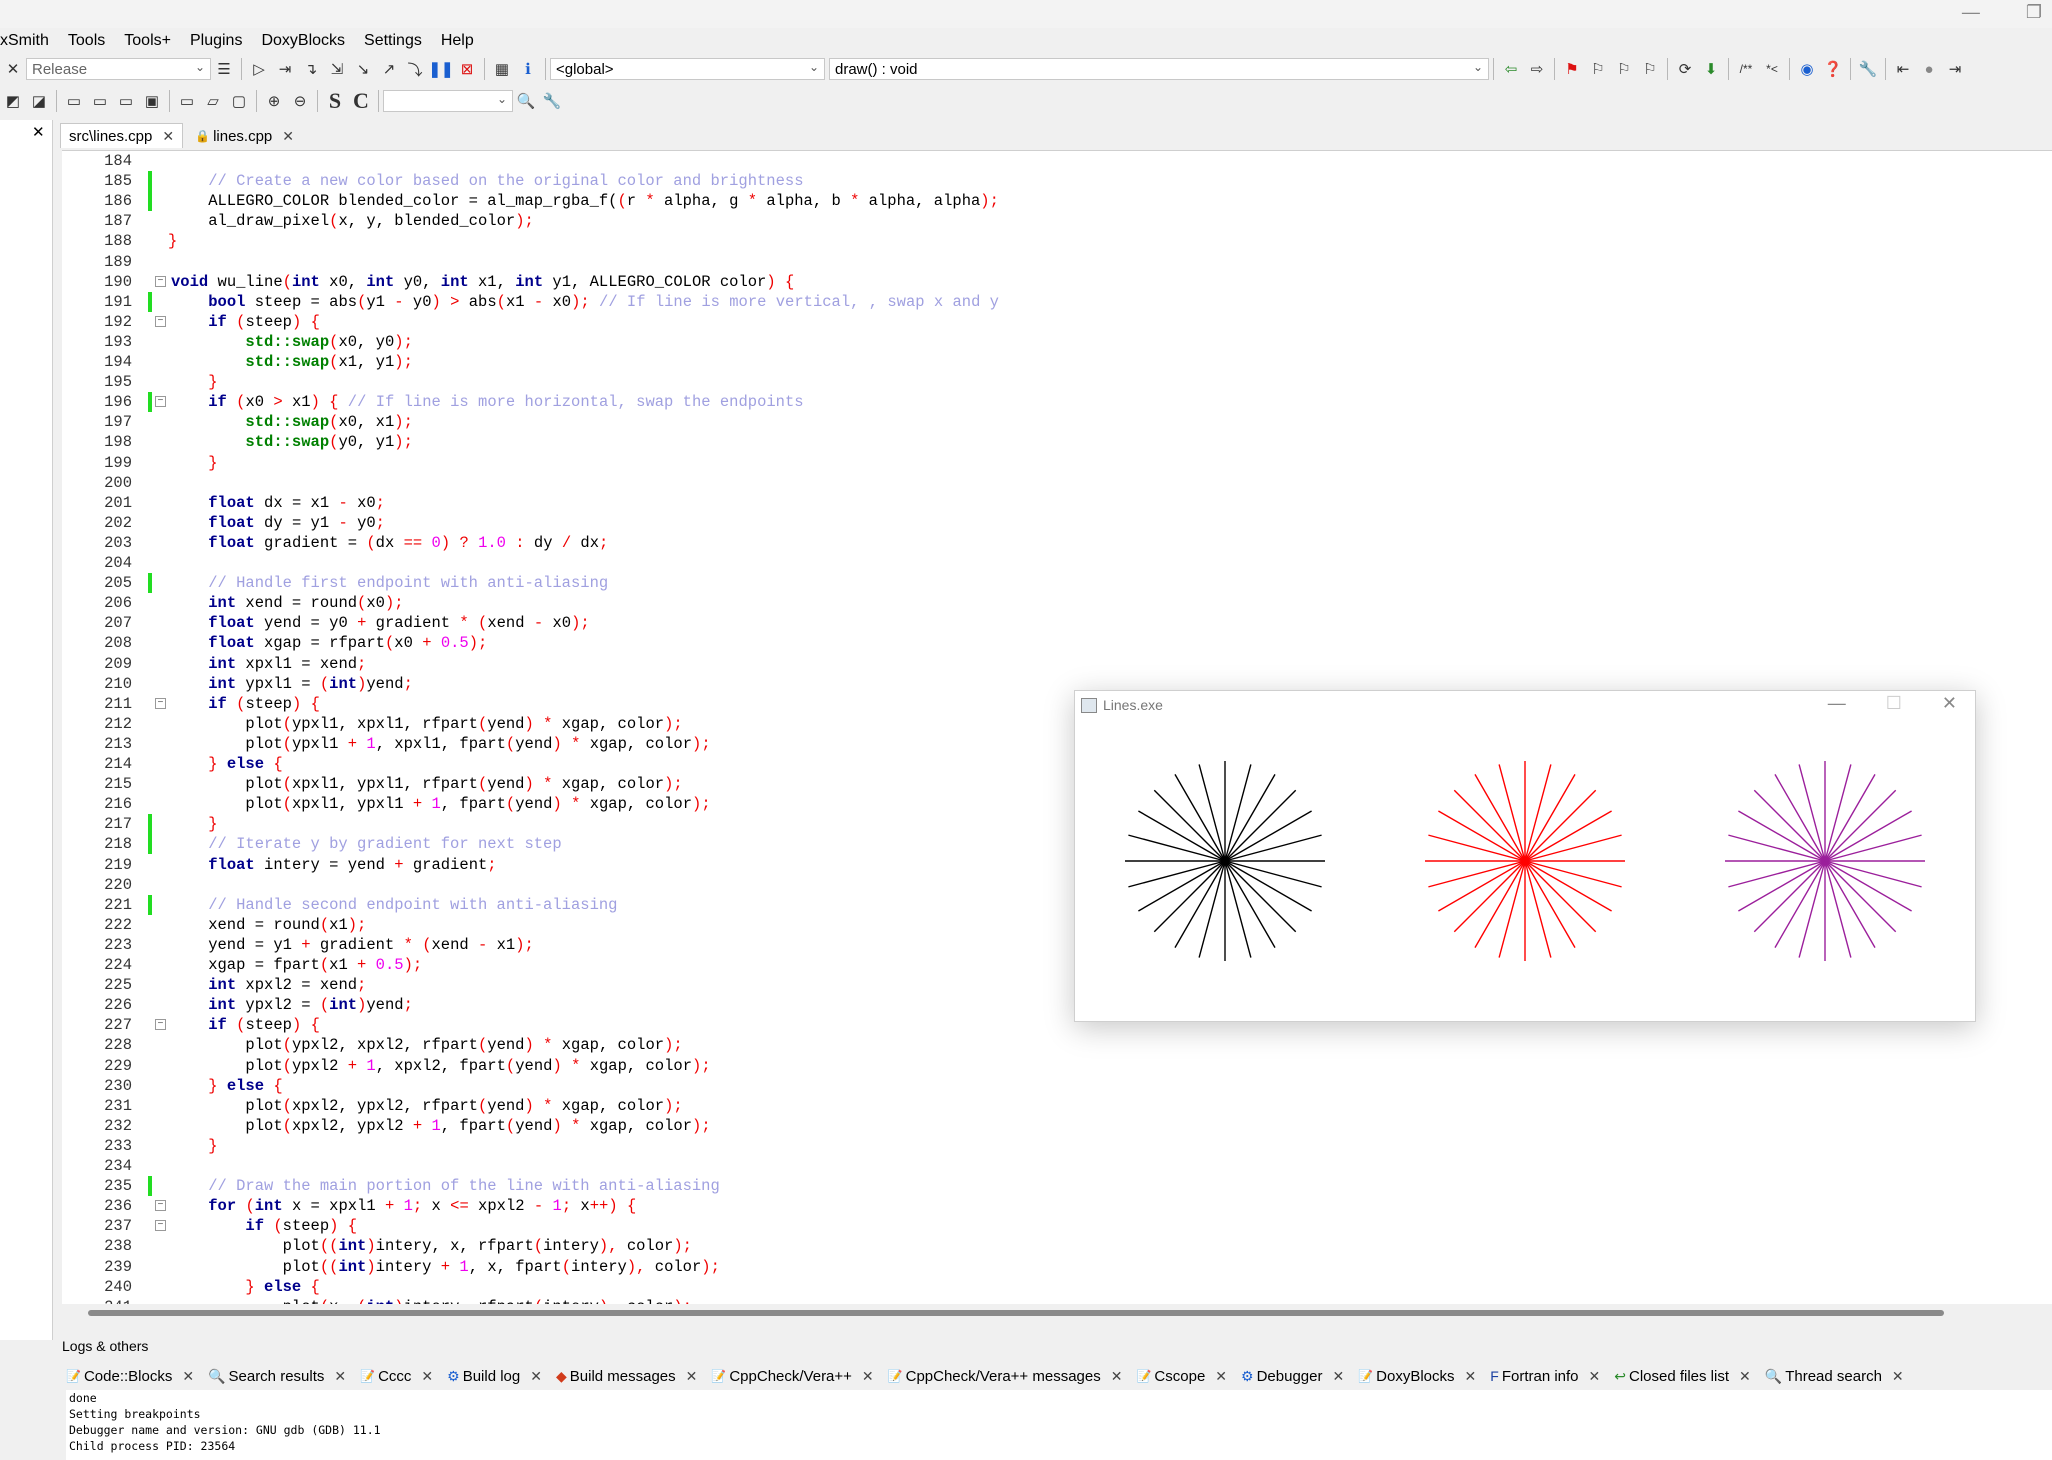 Image resolution: width=2052 pixels, height=1460 pixels. What do you see at coordinates (1057, 523) in the screenshot?
I see `code-line: 202 float dy = y1 - y0;` at bounding box center [1057, 523].